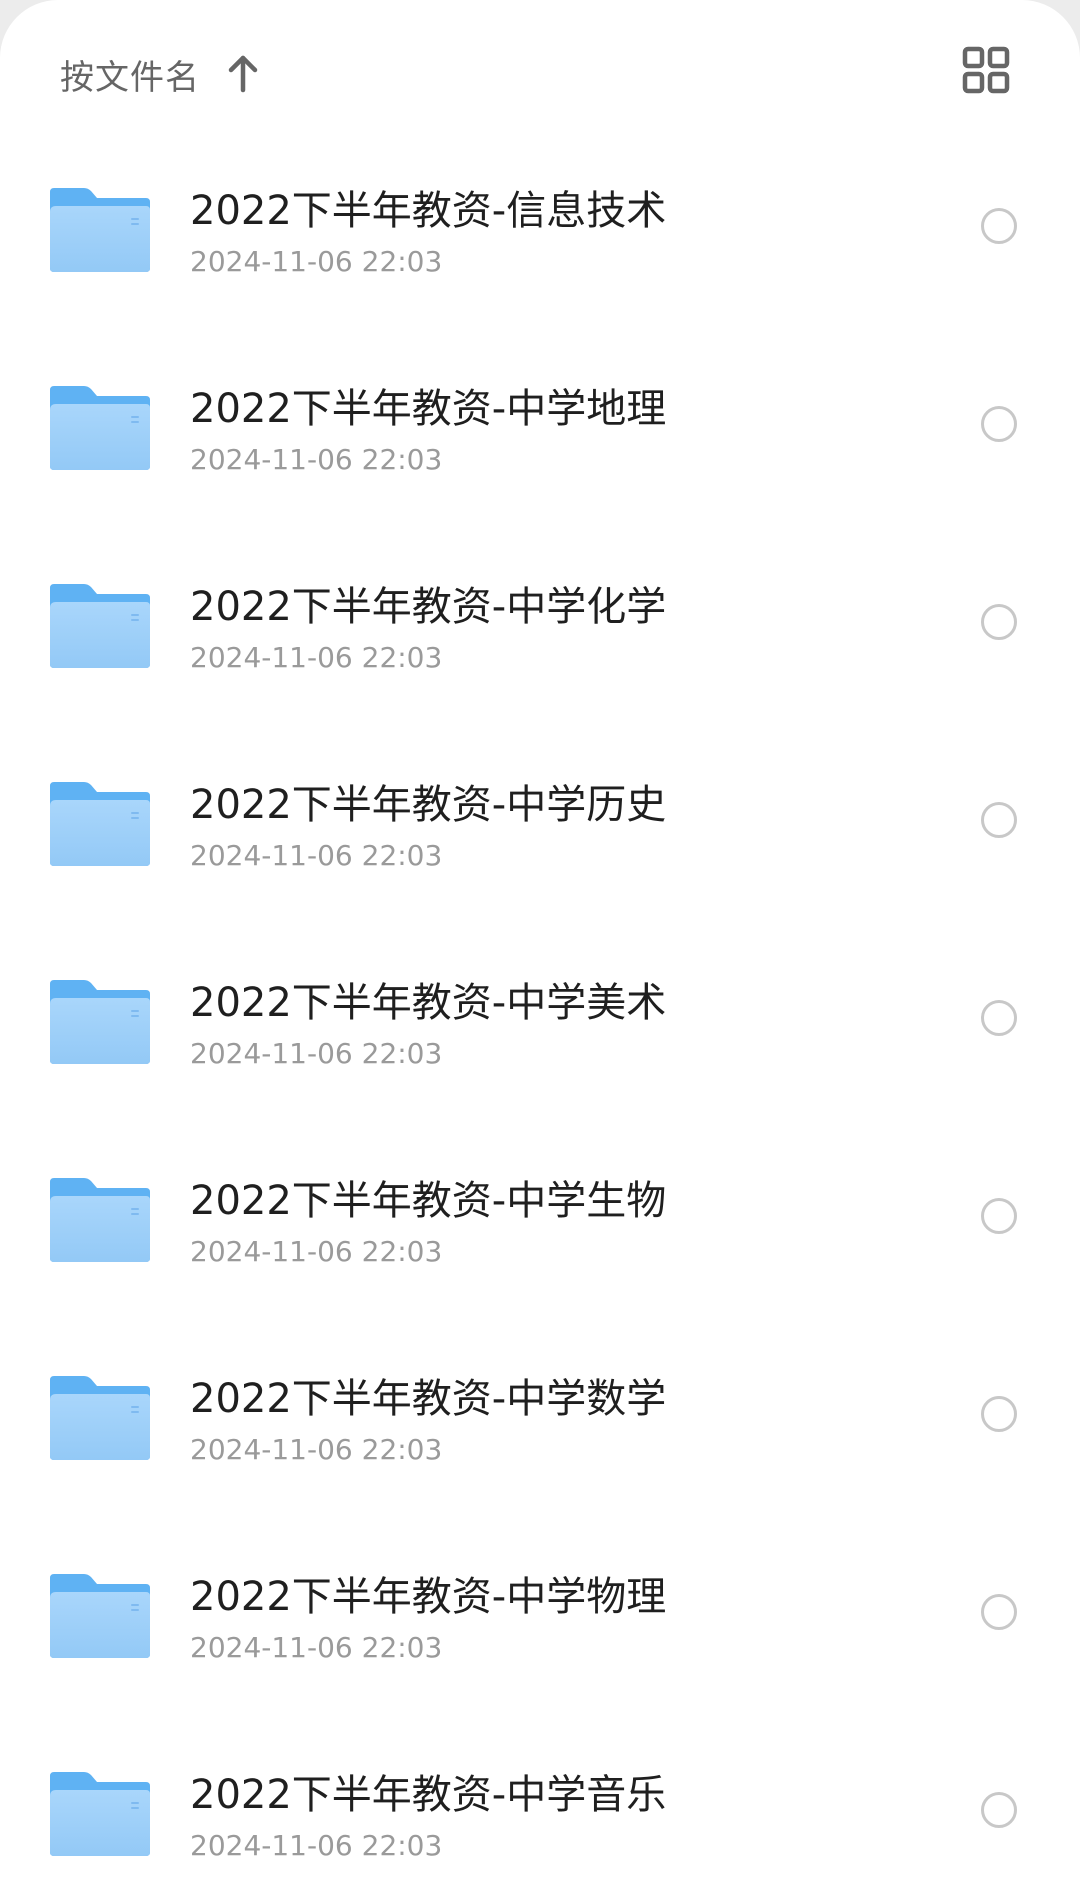 The width and height of the screenshot is (1080, 1880). What do you see at coordinates (130, 77) in the screenshot?
I see `sort-label: 按文件名` at bounding box center [130, 77].